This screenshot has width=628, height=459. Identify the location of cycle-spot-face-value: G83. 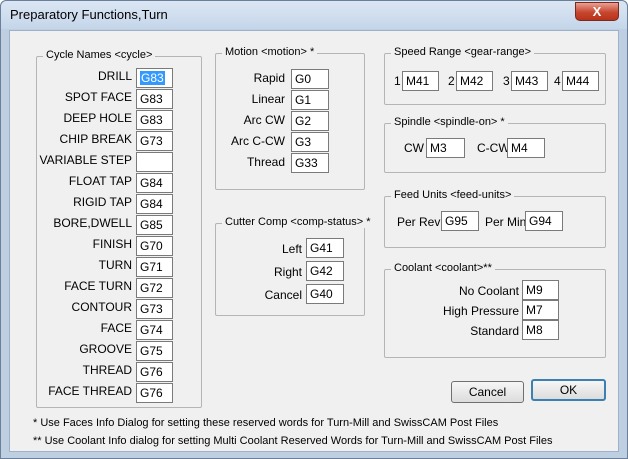
(151, 99).